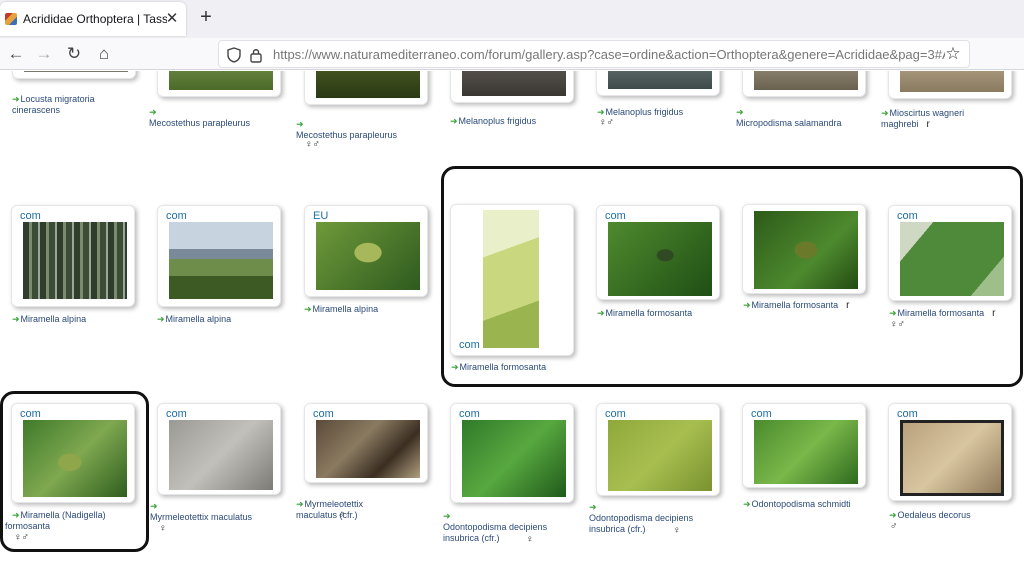  Describe the element at coordinates (16, 54) in the screenshot. I see `back-button: ←` at that location.